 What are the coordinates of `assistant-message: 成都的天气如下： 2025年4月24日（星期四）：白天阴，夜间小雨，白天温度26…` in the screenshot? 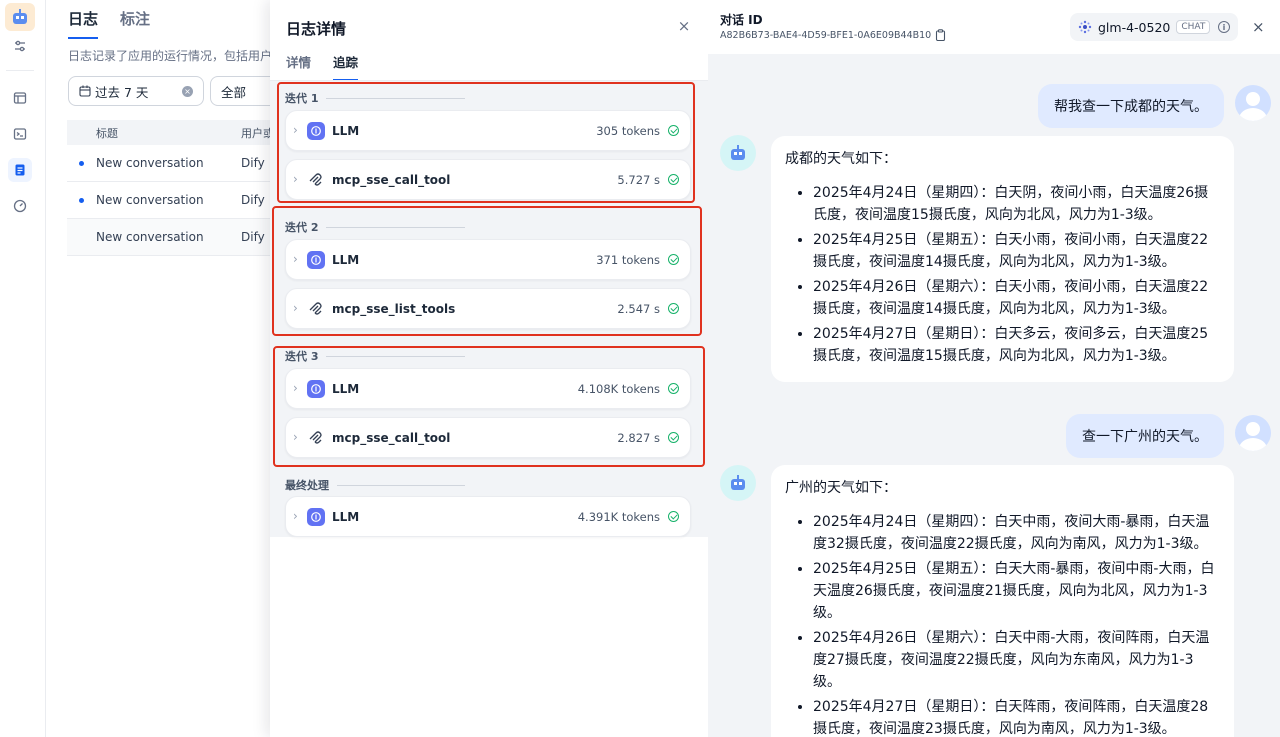 It's located at (1002, 259).